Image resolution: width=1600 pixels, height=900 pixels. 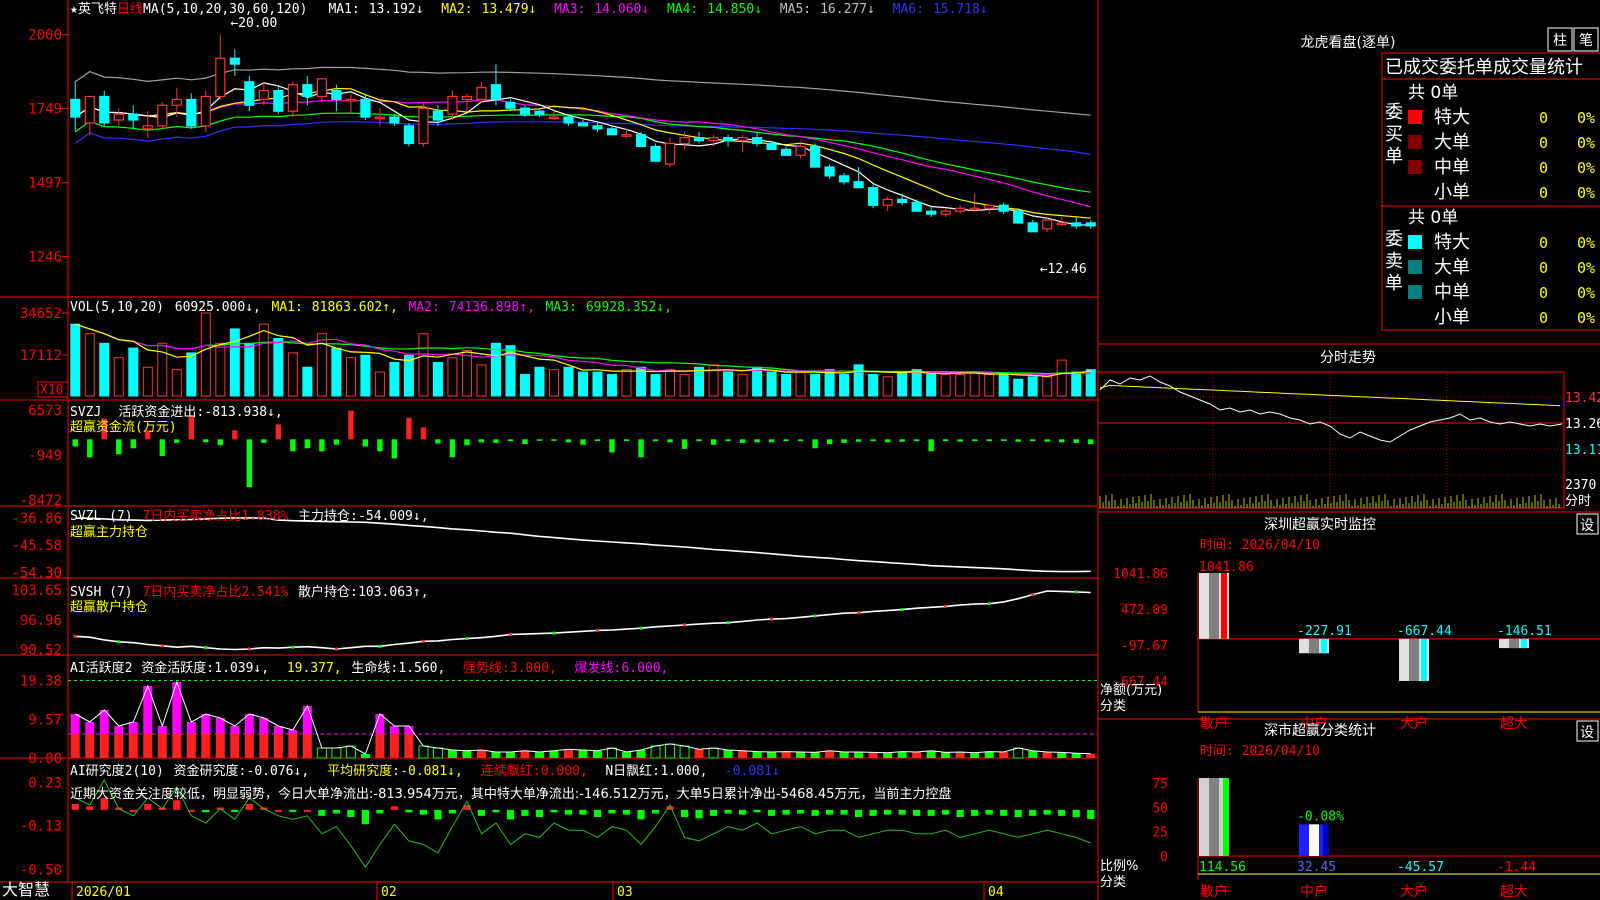 I want to click on monitor-bar-edge, so click(x=1424, y=659).